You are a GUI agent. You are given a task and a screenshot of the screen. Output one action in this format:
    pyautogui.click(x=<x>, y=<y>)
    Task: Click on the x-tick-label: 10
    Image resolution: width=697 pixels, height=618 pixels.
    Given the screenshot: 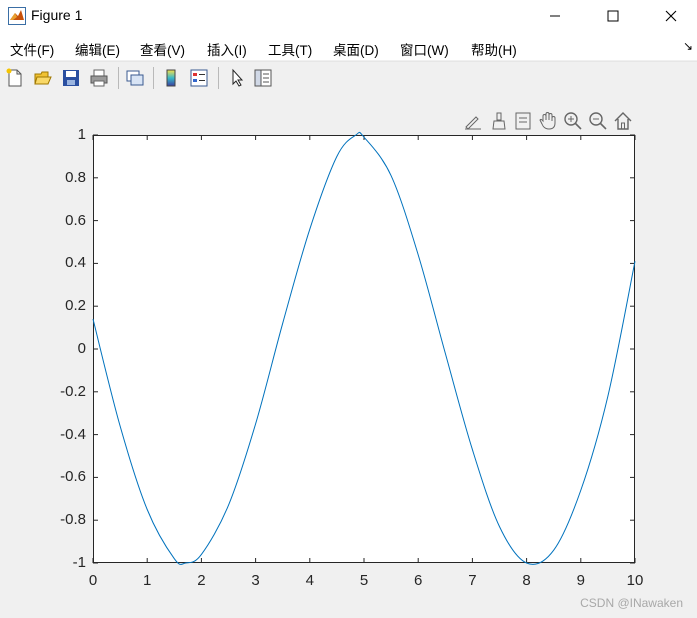 What is the action you would take?
    pyautogui.click(x=635, y=580)
    